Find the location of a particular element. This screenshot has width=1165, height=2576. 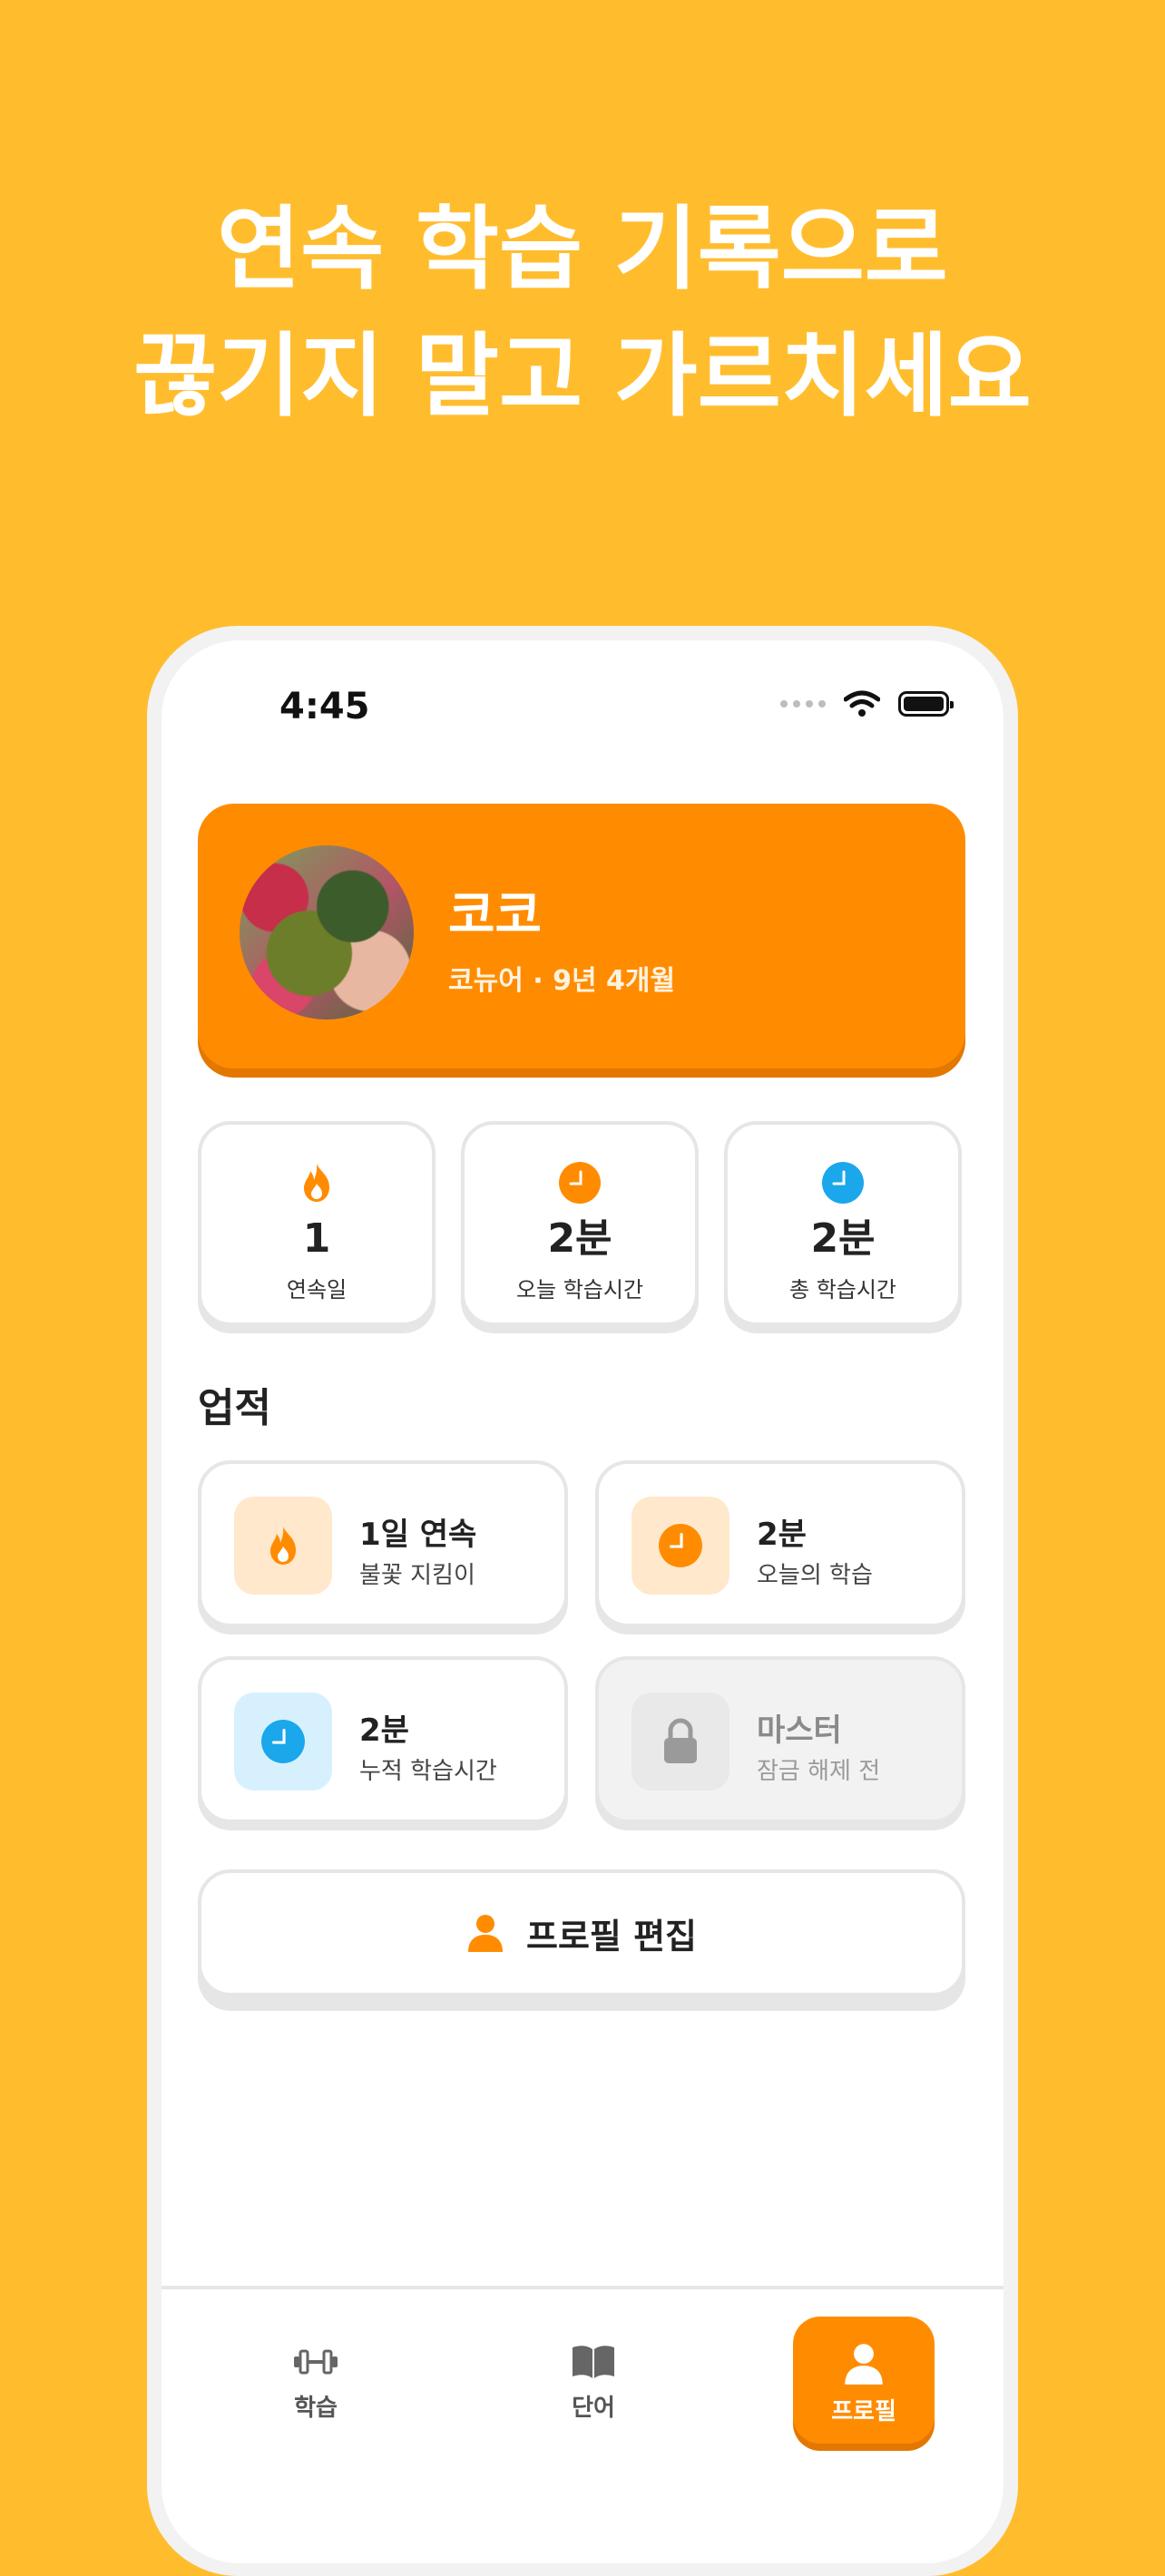

achievement-subtitle: 누적 학습시간 is located at coordinates (428, 1771).